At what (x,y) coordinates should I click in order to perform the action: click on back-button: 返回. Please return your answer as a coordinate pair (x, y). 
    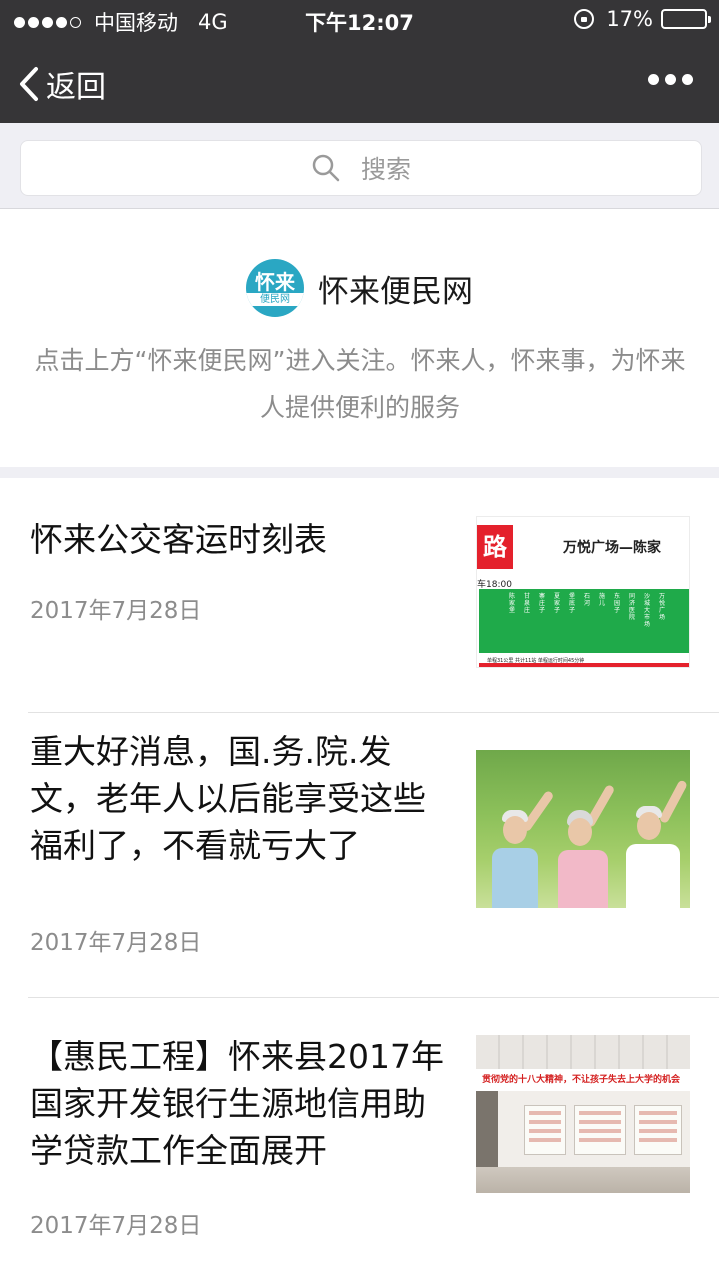
    Looking at the image, I should click on (62, 84).